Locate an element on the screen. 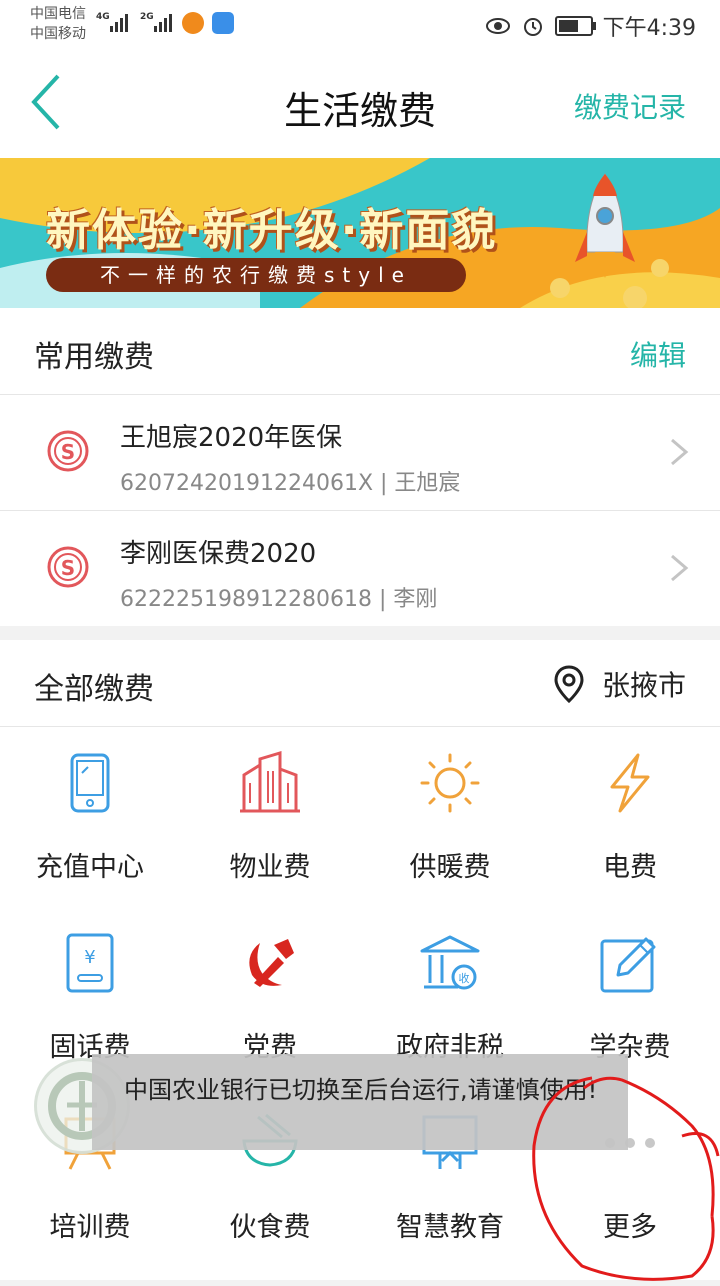 This screenshot has width=720, height=1286. section-title: 全部缴费 is located at coordinates (94, 689).